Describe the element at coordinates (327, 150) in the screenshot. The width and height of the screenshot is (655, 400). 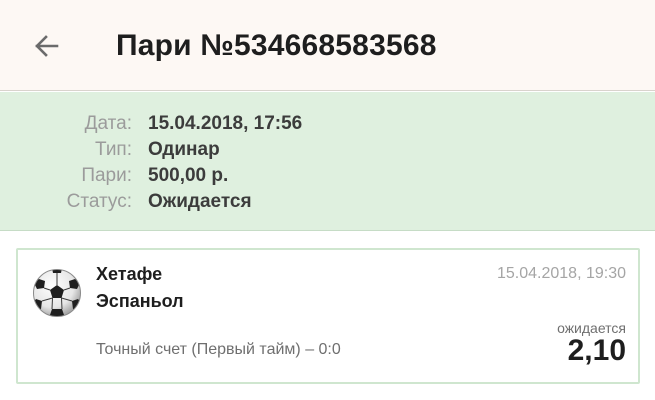
I see `summary-row-type: Тип: Одинар` at that location.